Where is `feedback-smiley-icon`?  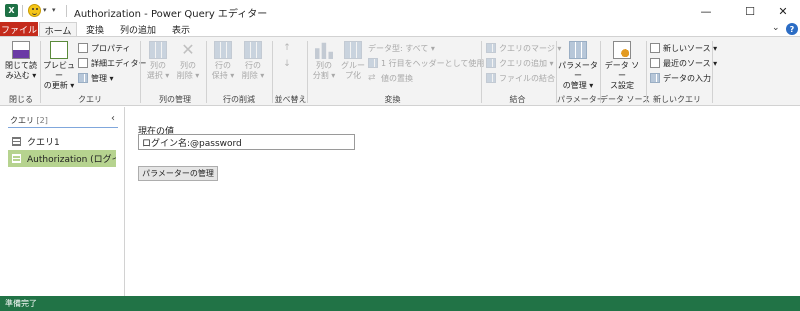
feedback-smiley-icon is located at coordinates (34, 10).